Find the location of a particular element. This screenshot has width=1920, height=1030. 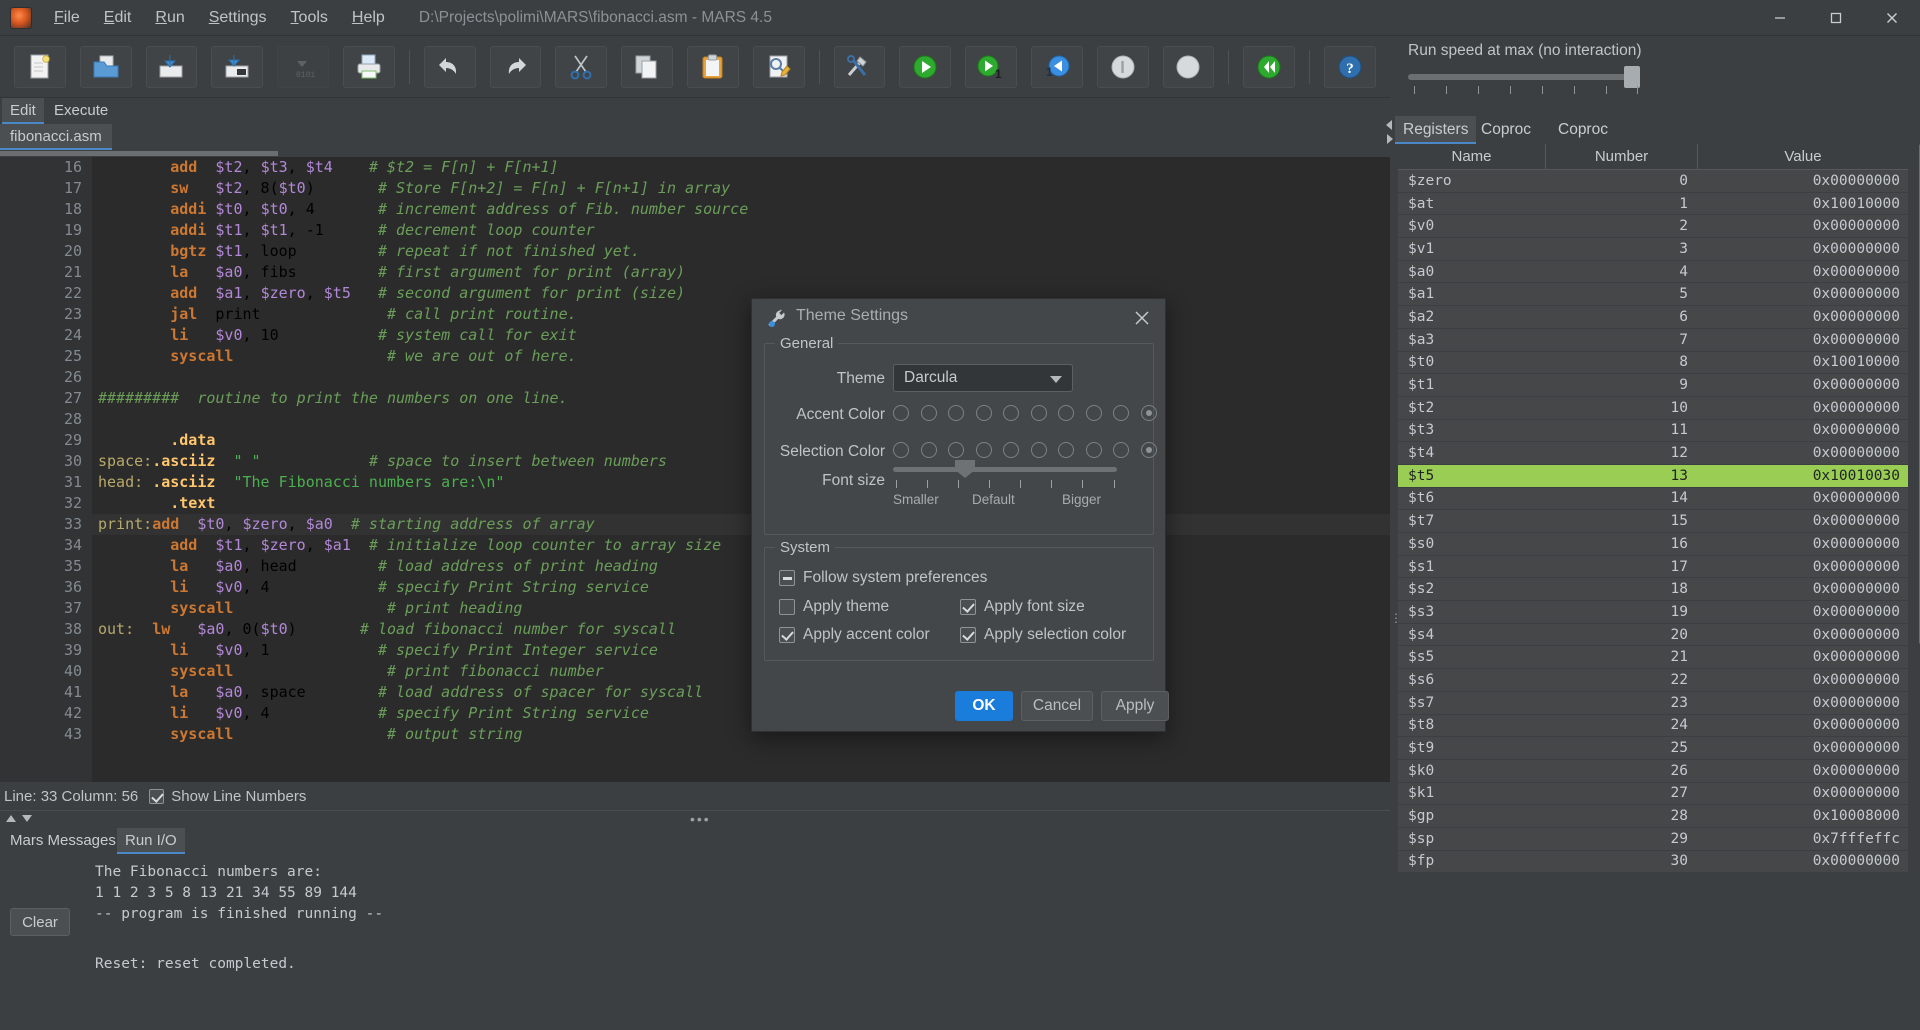

register-row: $v0 2 0x00000000 is located at coordinates (1653, 227).